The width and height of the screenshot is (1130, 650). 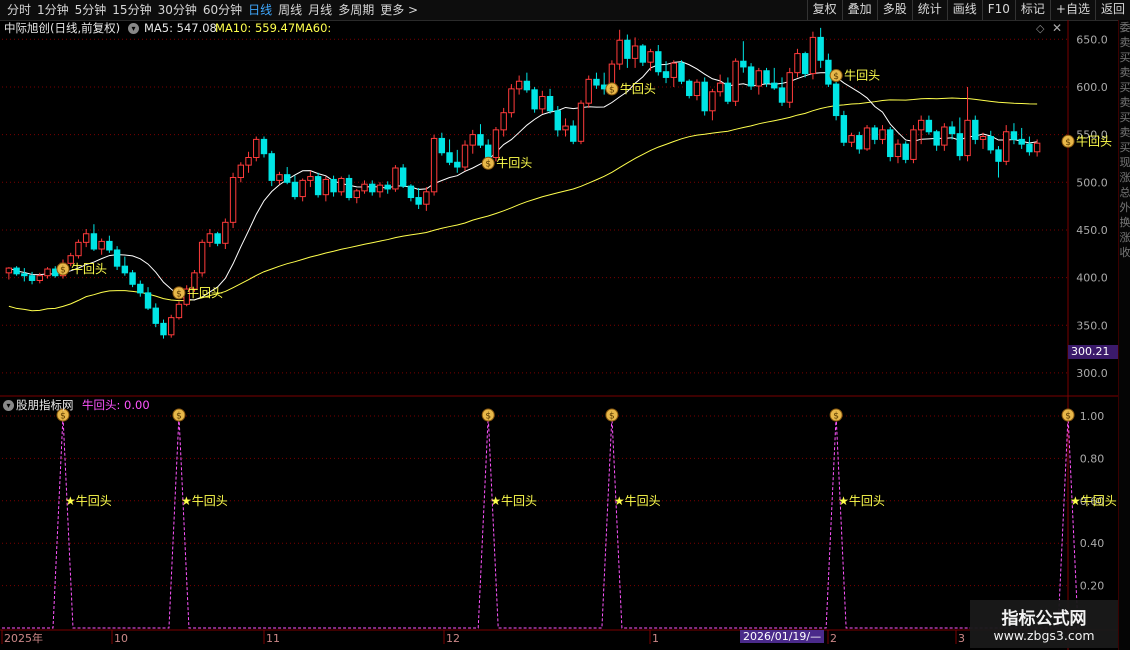 What do you see at coordinates (894, 10) in the screenshot?
I see `toolbar-button-2: 多股` at bounding box center [894, 10].